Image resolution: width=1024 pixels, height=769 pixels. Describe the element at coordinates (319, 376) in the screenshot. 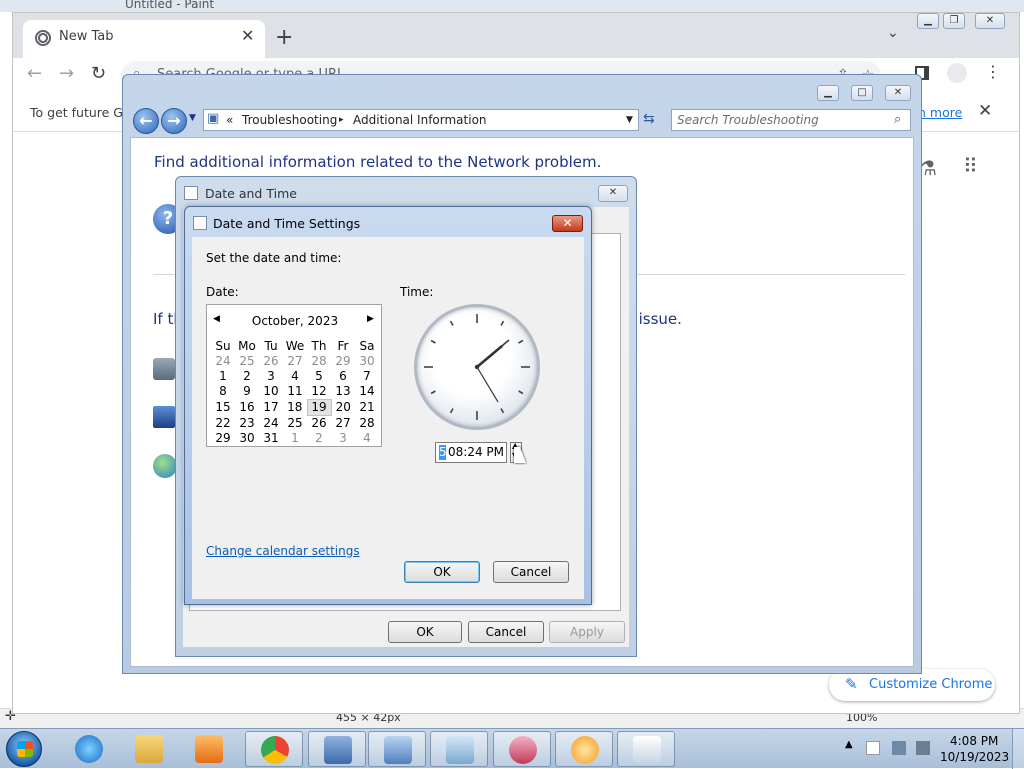

I see `calendar-day: 5` at that location.